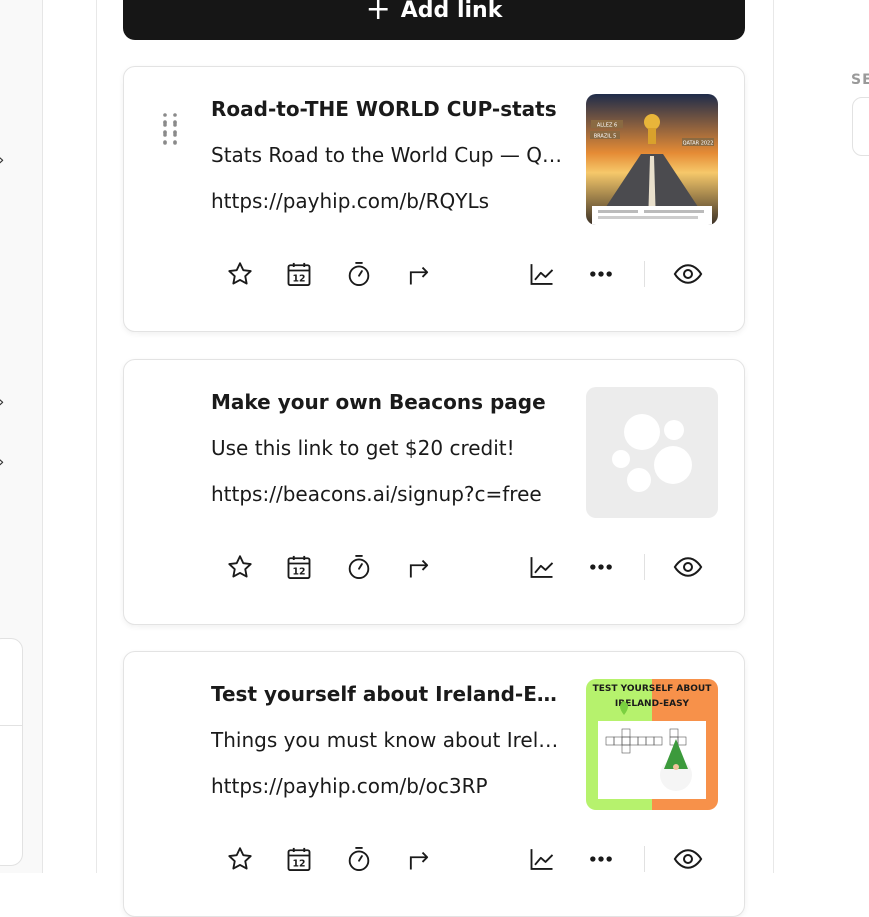 The height and width of the screenshot is (917, 869). Describe the element at coordinates (387, 155) in the screenshot. I see `link-description: Stats Road to the World Cup — Qatar 2022` at that location.